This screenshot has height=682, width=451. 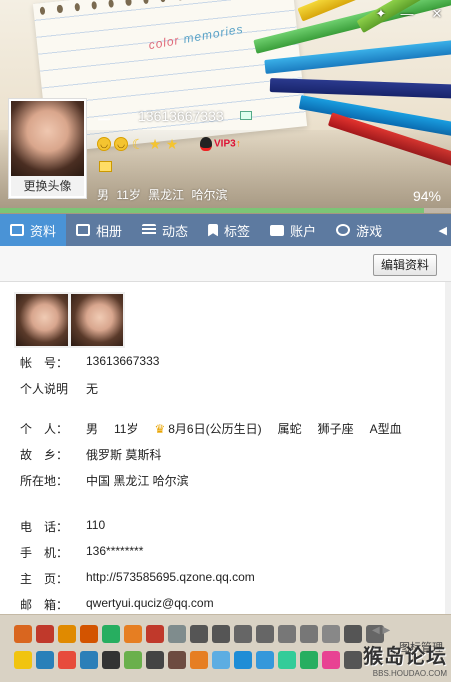 I want to click on completeness-progress-bar, so click(x=225, y=210).